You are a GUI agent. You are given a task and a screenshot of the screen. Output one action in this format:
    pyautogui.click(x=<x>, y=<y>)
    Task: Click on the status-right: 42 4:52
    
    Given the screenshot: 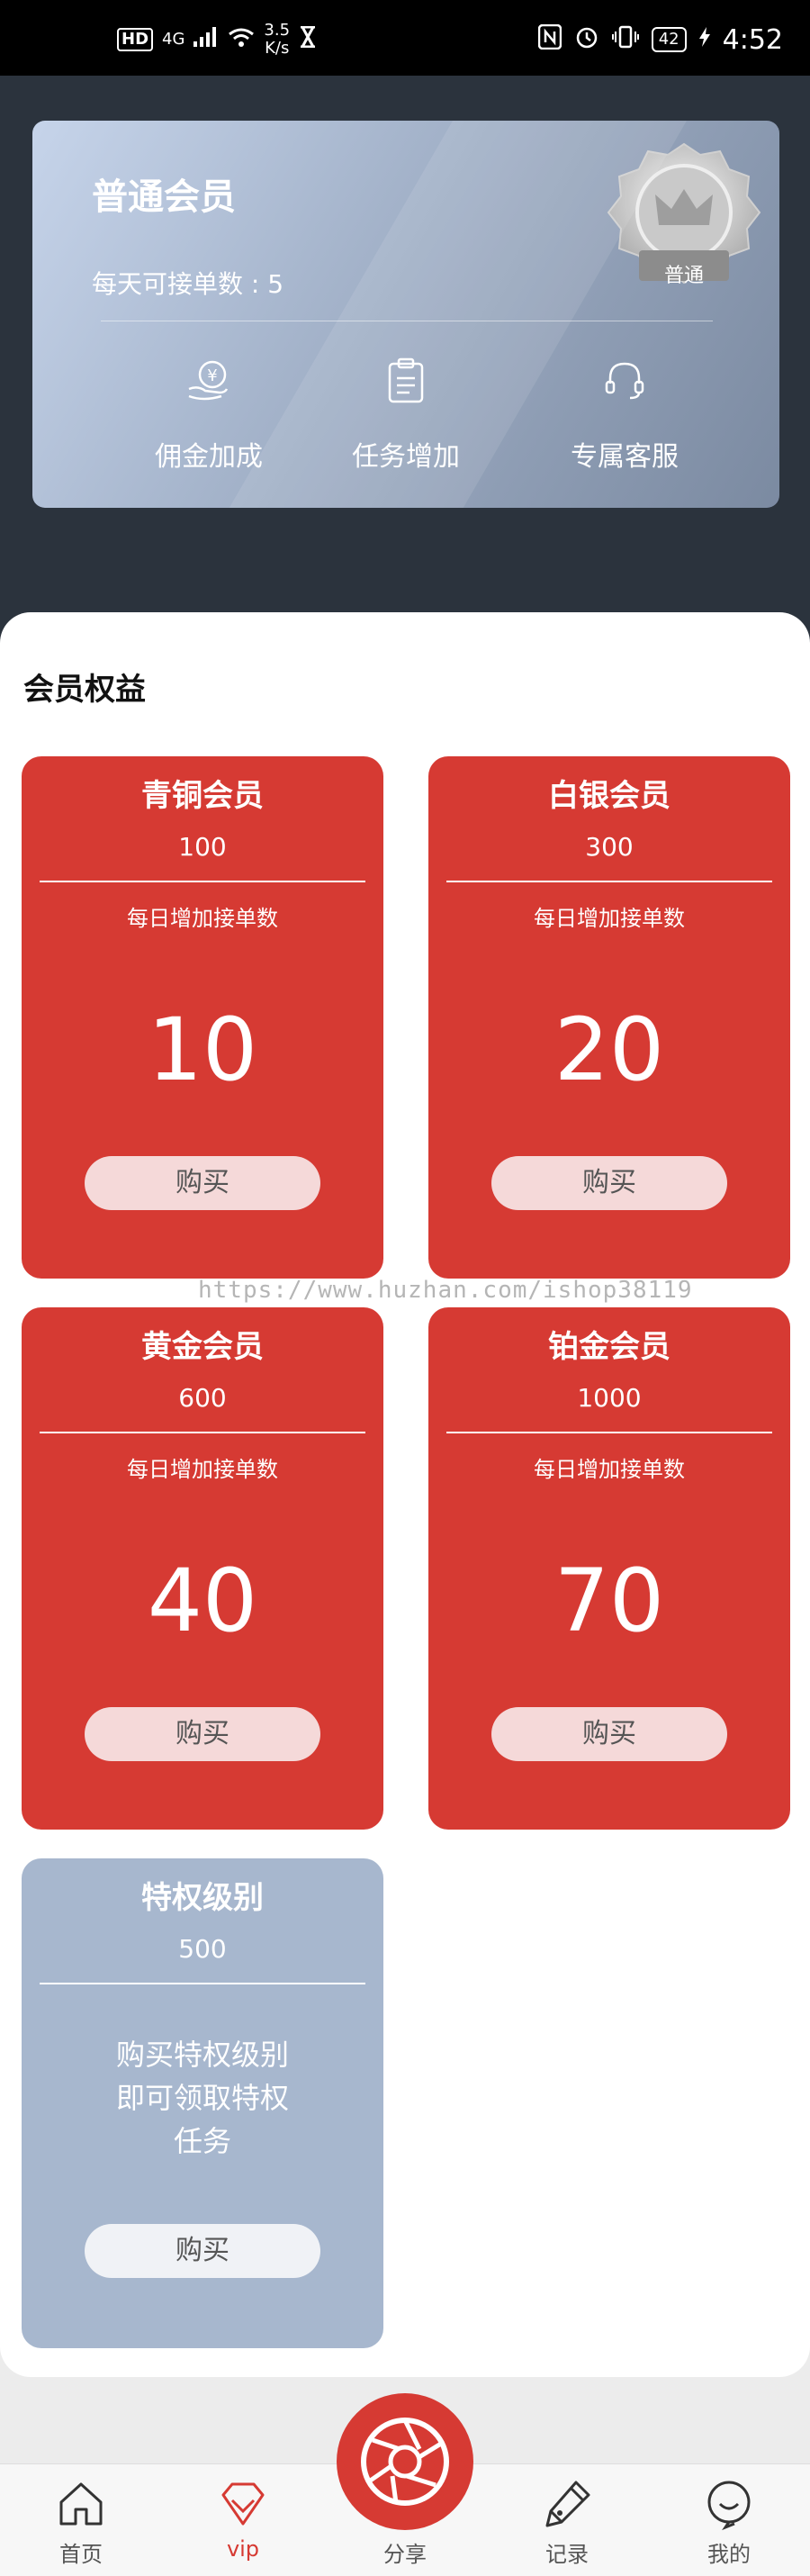 What is the action you would take?
    pyautogui.click(x=660, y=39)
    